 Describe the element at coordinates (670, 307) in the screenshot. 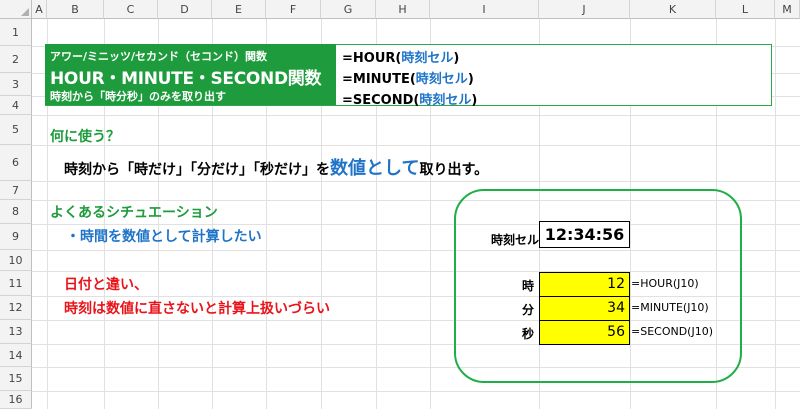

I see `minute-formula: =MINUTE(J10)` at that location.